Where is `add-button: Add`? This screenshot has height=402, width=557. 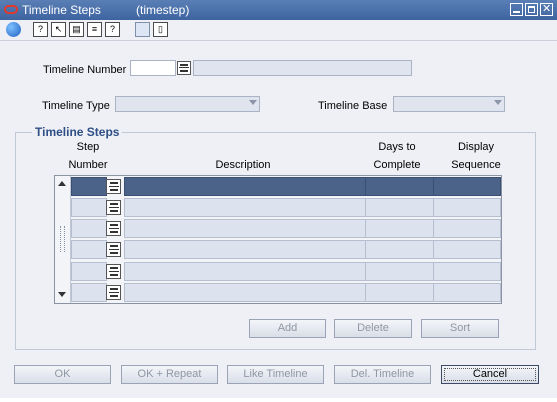
add-button: Add is located at coordinates (287, 328).